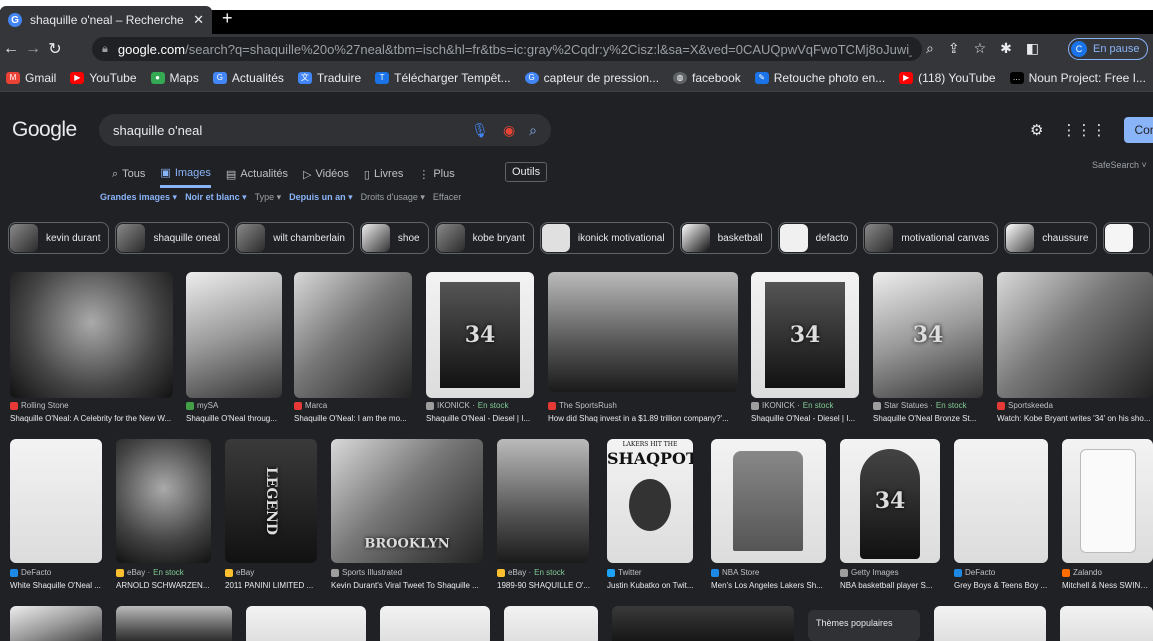  What do you see at coordinates (326, 177) in the screenshot?
I see `tab-videos: ▷ Vidéos` at bounding box center [326, 177].